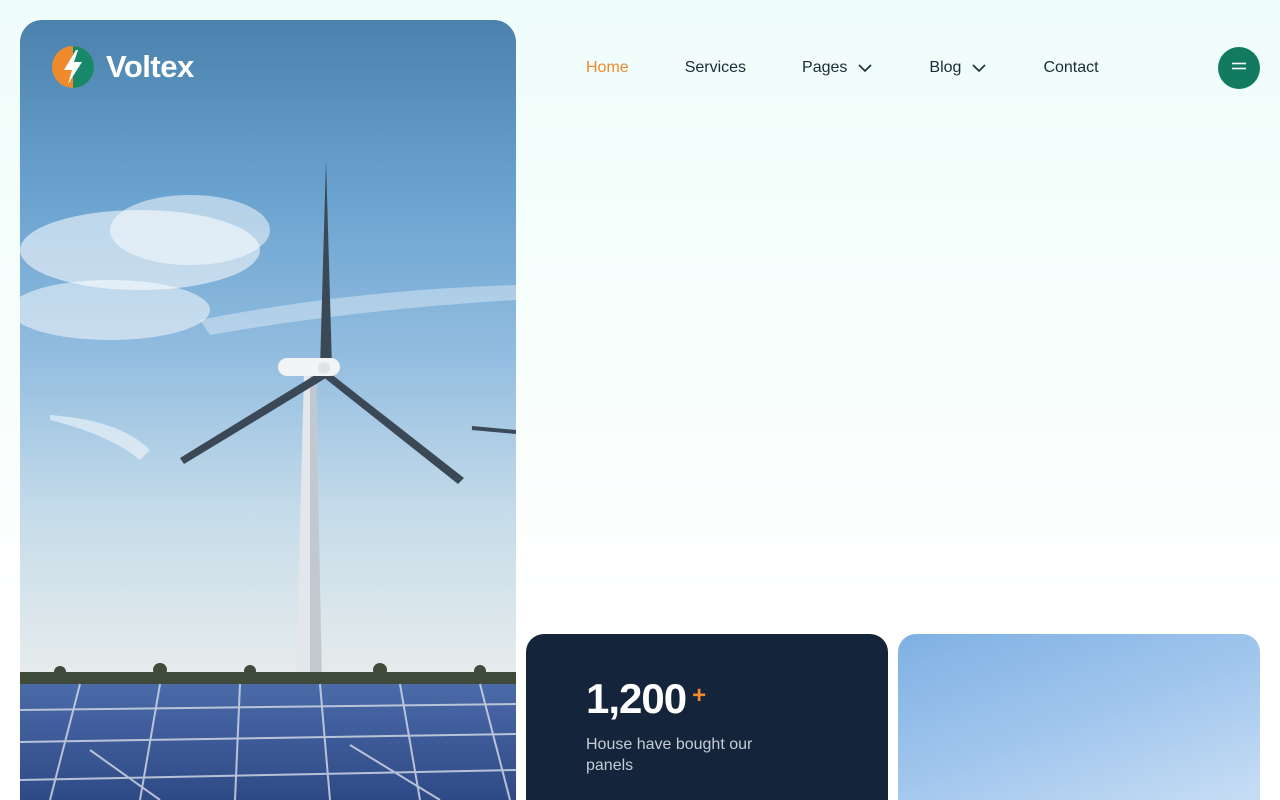 The image size is (1280, 800). I want to click on nav-item-home: Home, so click(607, 68).